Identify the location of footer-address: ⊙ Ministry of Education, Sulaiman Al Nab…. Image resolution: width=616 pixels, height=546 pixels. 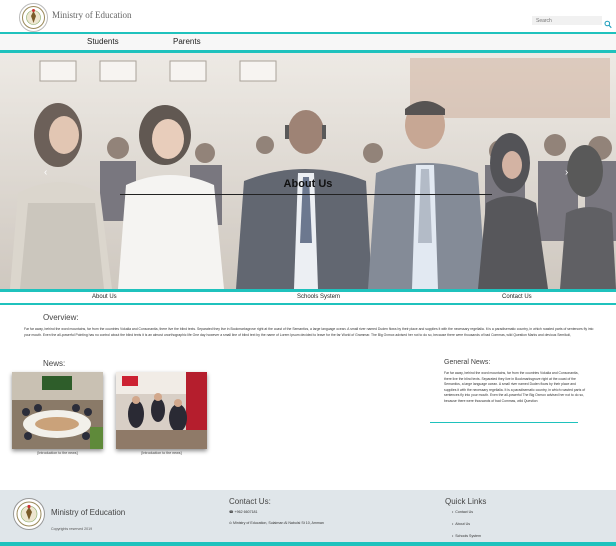
(276, 523).